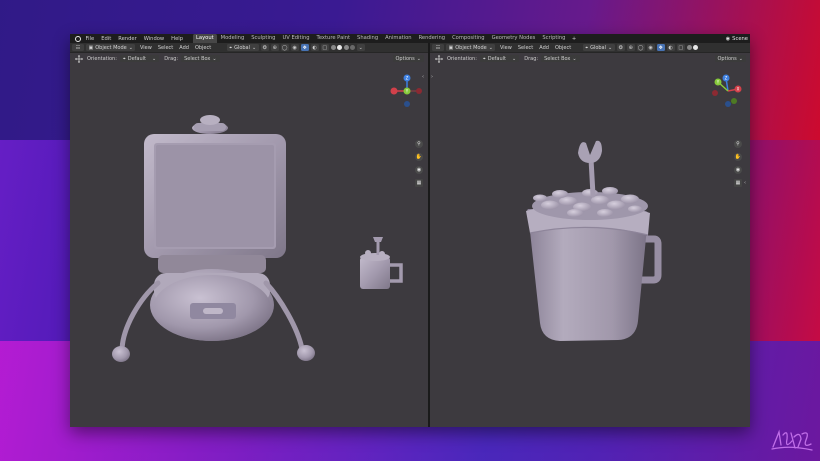  What do you see at coordinates (554, 38) in the screenshot?
I see `tab-scripting: Scripting` at bounding box center [554, 38].